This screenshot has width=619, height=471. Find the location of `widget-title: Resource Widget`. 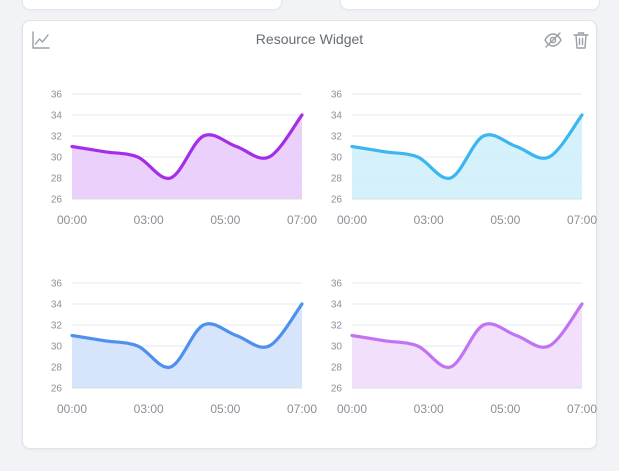

widget-title: Resource Widget is located at coordinates (309, 39).